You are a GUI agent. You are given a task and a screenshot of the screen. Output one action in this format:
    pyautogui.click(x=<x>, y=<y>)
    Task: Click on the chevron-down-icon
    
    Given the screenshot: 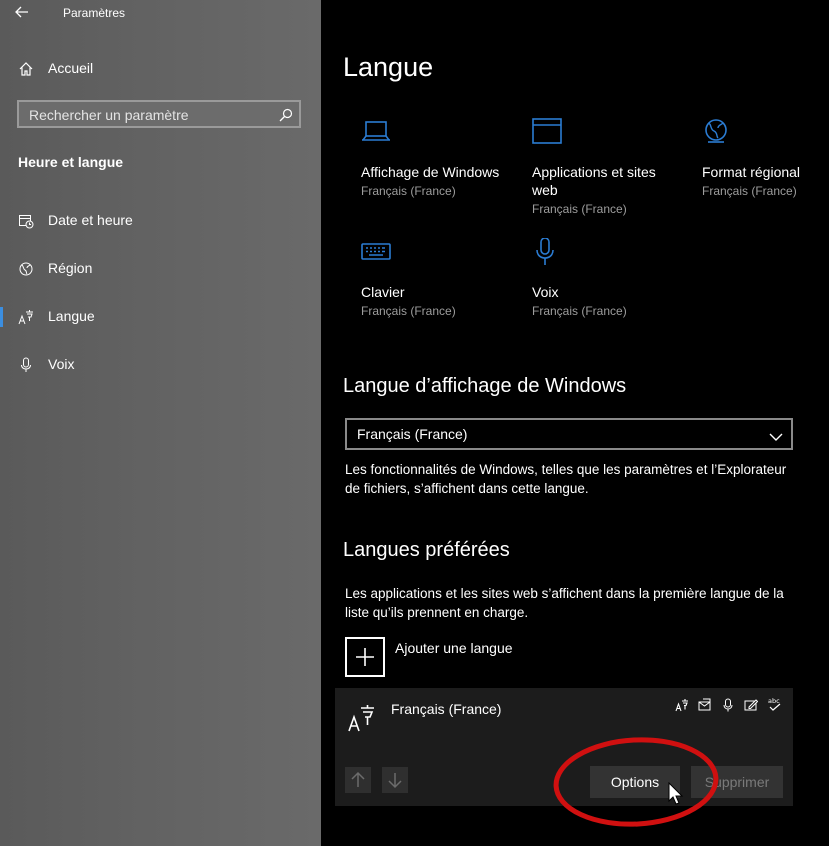 What is the action you would take?
    pyautogui.click(x=776, y=438)
    